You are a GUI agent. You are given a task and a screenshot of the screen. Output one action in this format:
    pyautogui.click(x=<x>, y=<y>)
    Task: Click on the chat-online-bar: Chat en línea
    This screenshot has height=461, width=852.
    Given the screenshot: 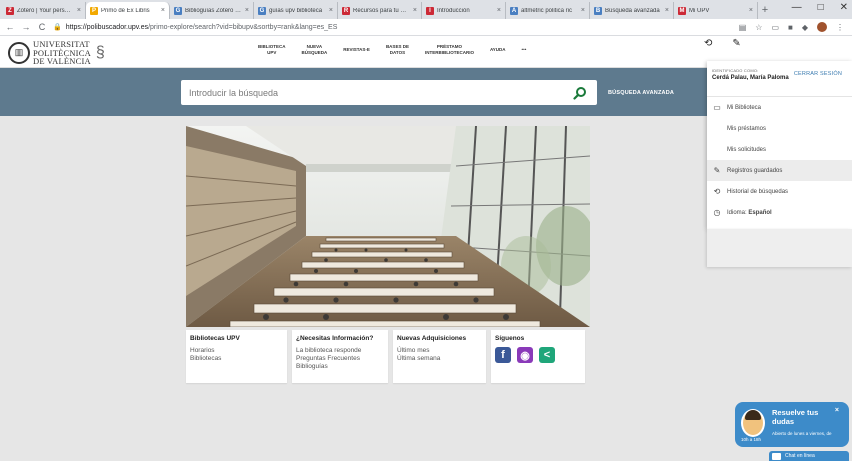 What is the action you would take?
    pyautogui.click(x=809, y=456)
    